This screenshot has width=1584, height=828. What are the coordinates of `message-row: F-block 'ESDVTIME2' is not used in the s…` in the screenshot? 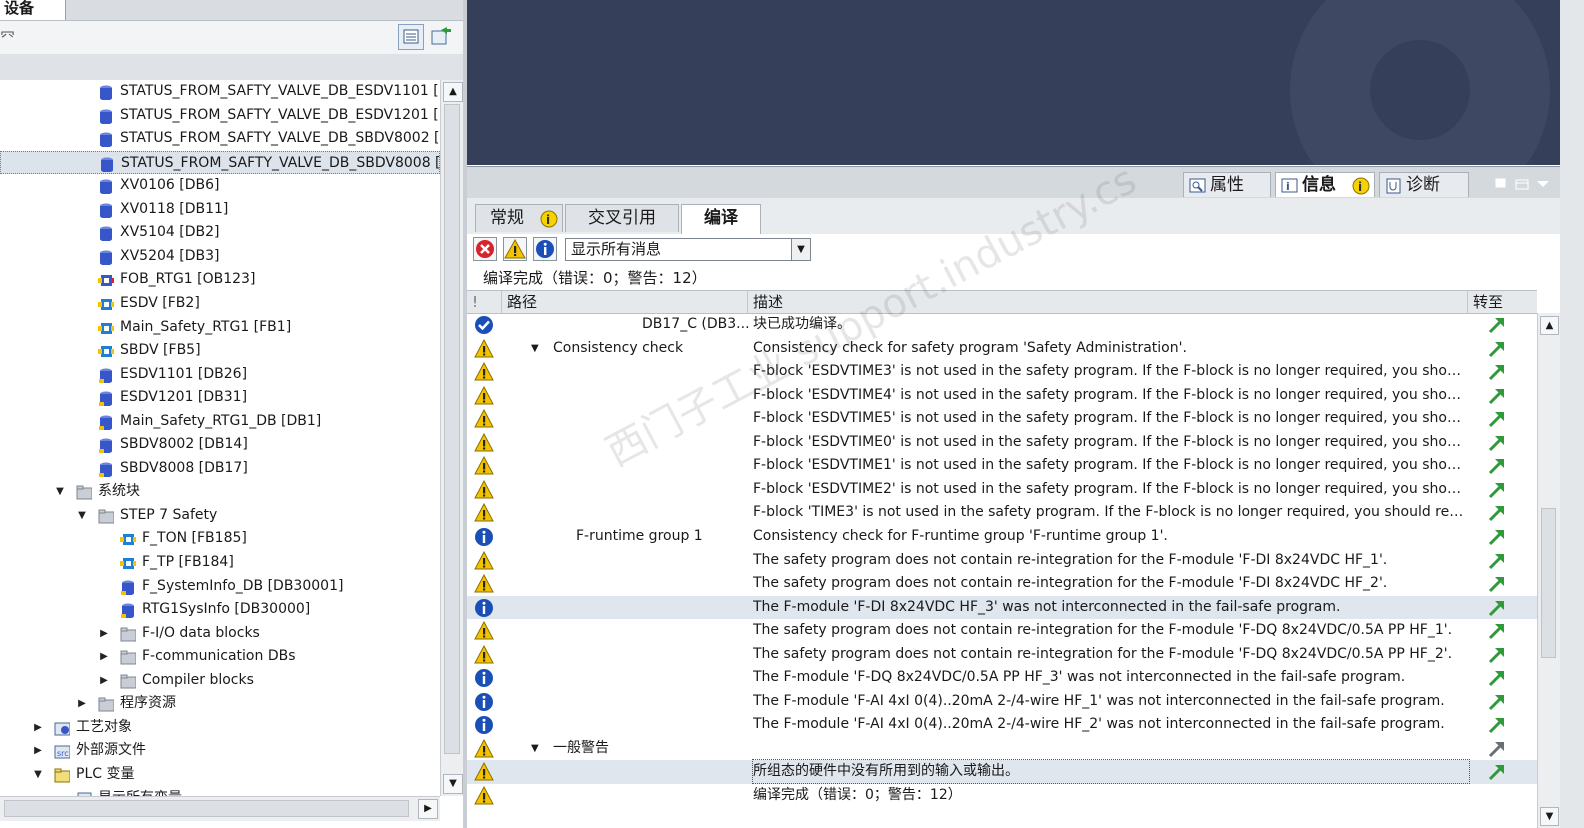 It's located at (1002, 490).